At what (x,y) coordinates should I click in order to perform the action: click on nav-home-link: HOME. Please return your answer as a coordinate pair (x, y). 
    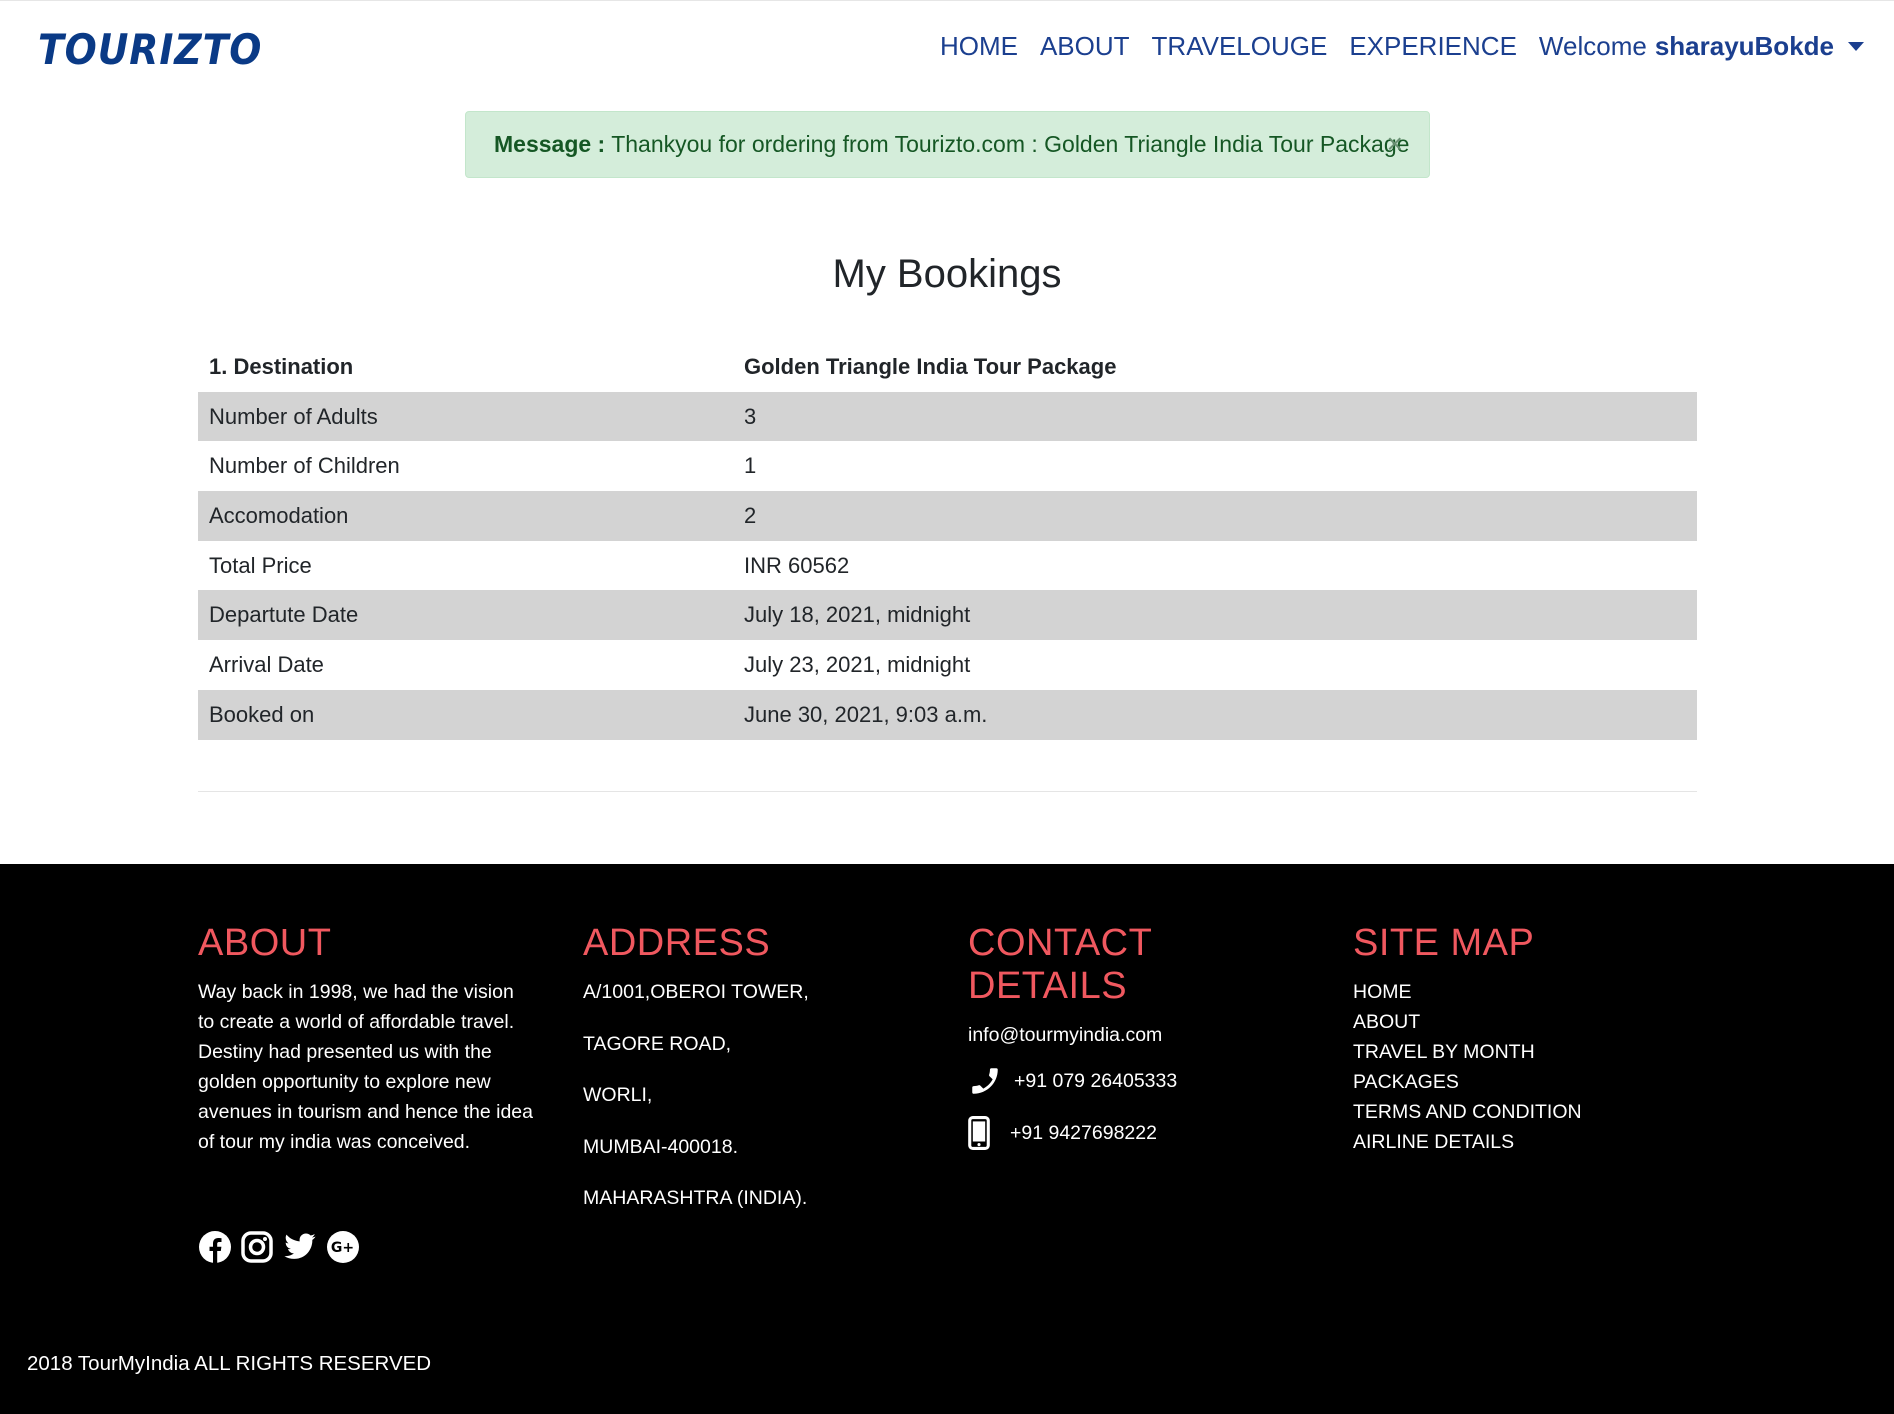
    Looking at the image, I should click on (979, 46).